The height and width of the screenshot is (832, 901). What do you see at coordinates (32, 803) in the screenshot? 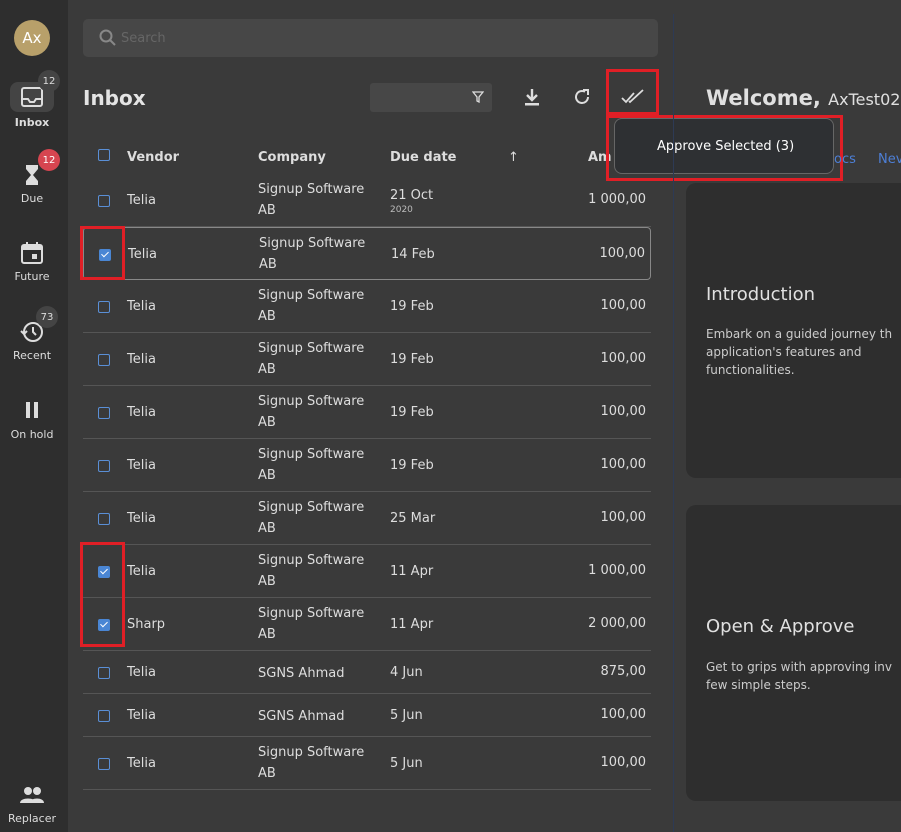
I see `sidebar-item-replacer: Replacer` at bounding box center [32, 803].